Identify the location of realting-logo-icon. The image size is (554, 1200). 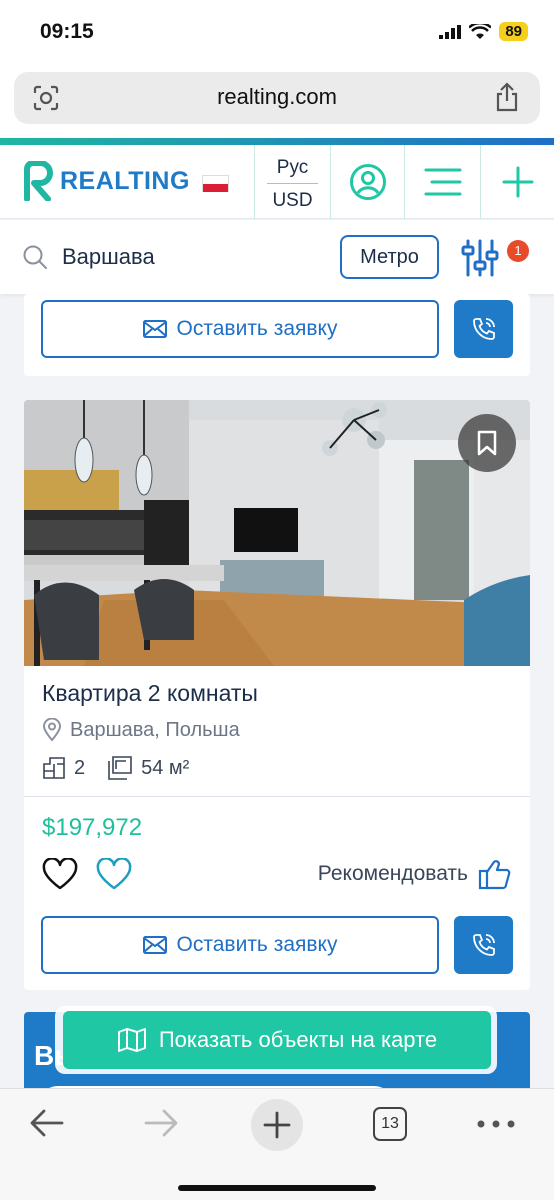
(38, 181).